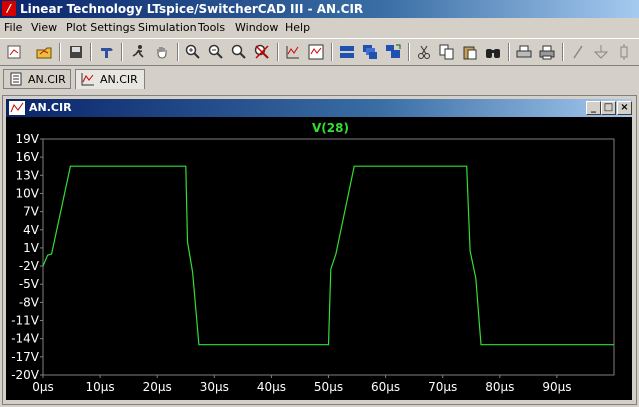 This screenshot has width=639, height=407. What do you see at coordinates (470, 52) in the screenshot?
I see `paste-icon` at bounding box center [470, 52].